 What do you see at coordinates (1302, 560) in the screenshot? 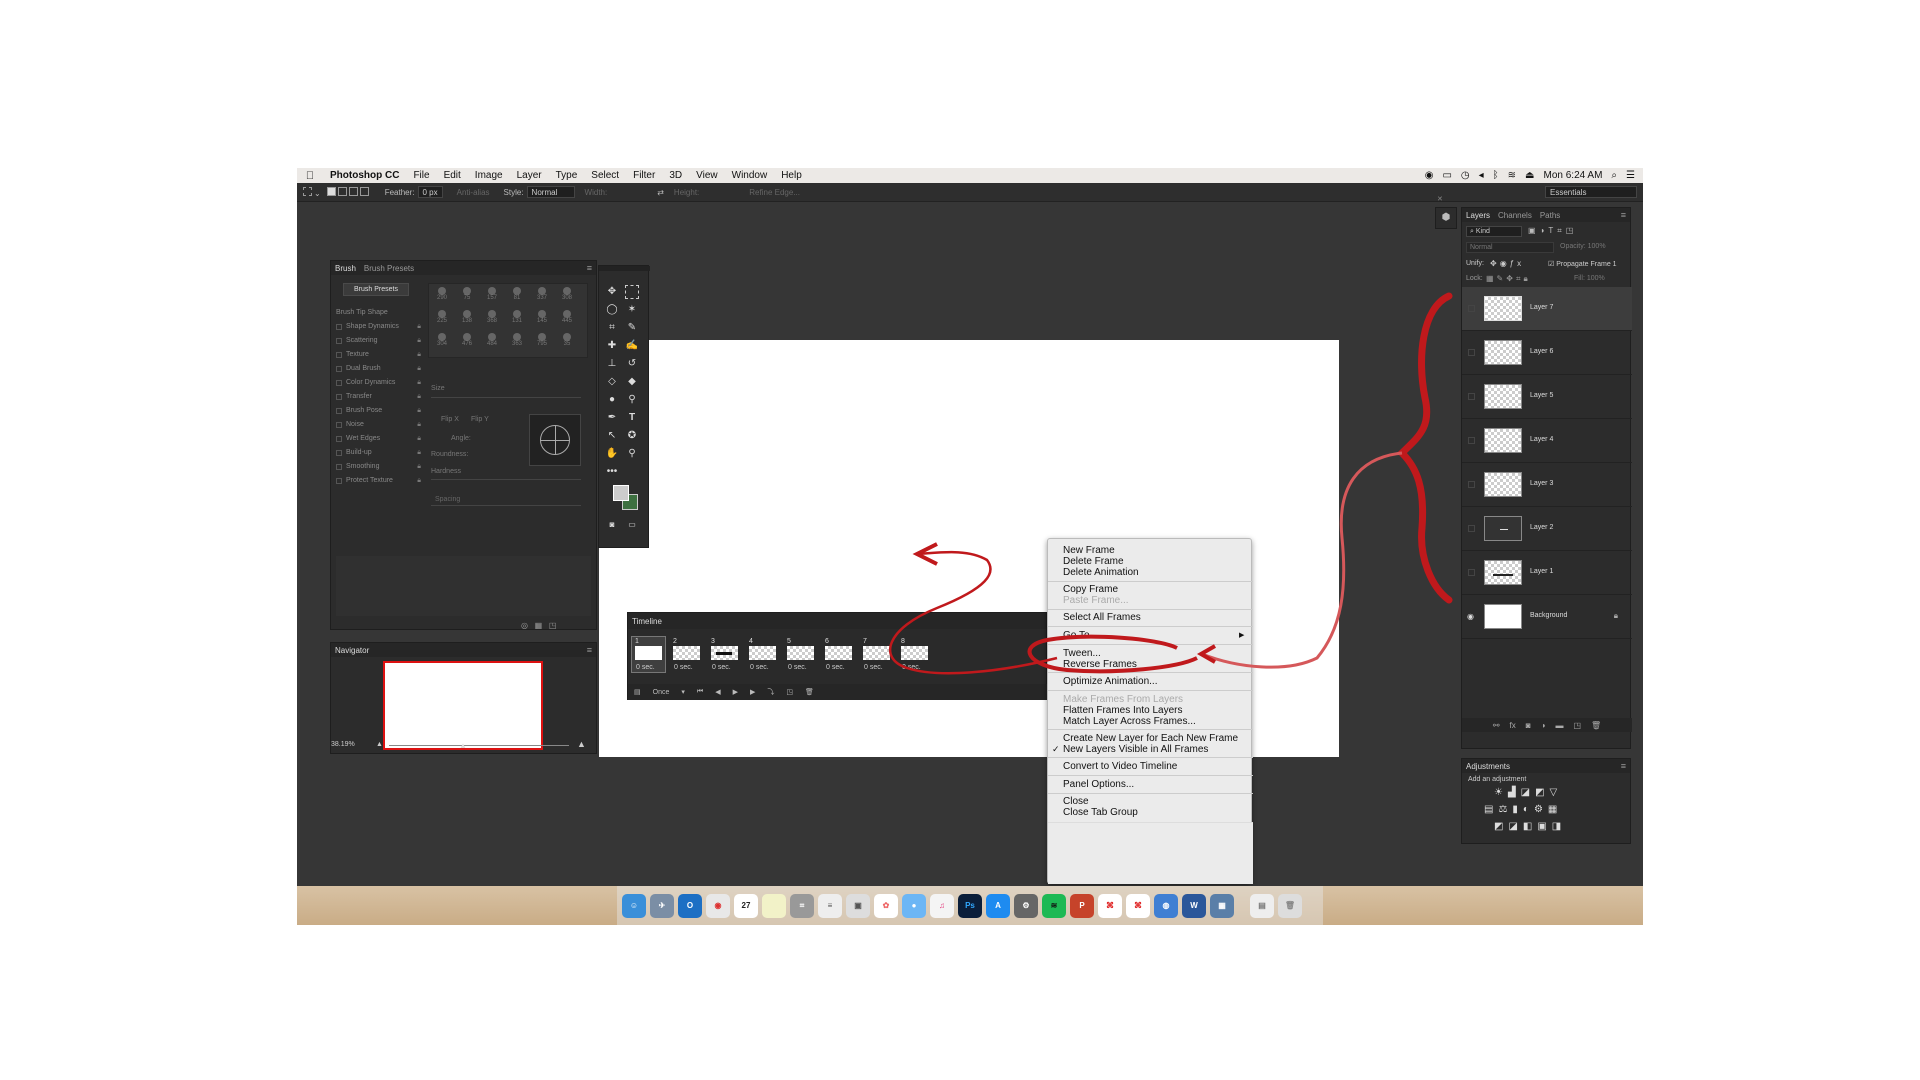
I see `arrow-to-flatten-curve` at bounding box center [1302, 560].